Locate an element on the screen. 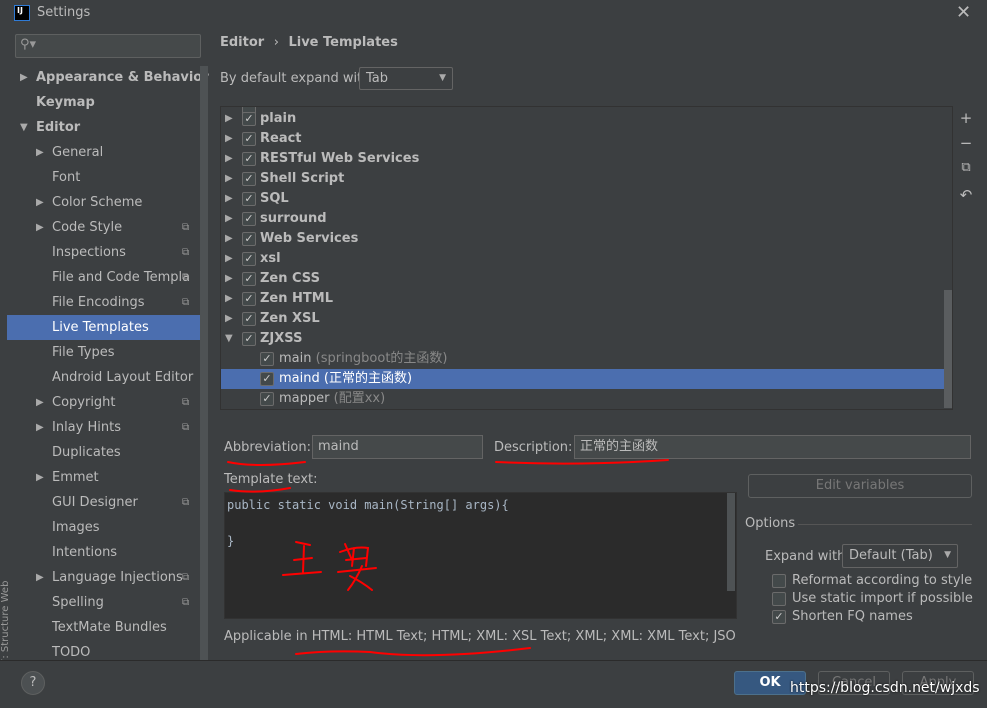  underline-applicable is located at coordinates (413, 652).